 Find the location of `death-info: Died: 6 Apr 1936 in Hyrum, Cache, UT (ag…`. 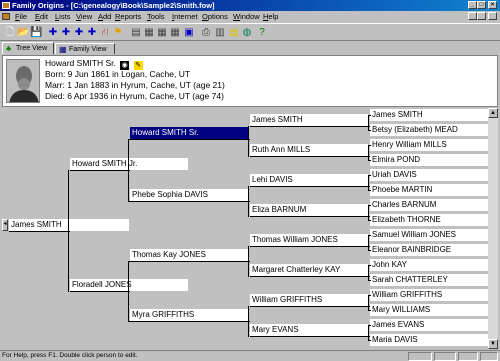

death-info: Died: 6 Apr 1936 in Hyrum, Cache, UT (ag… is located at coordinates (134, 96).